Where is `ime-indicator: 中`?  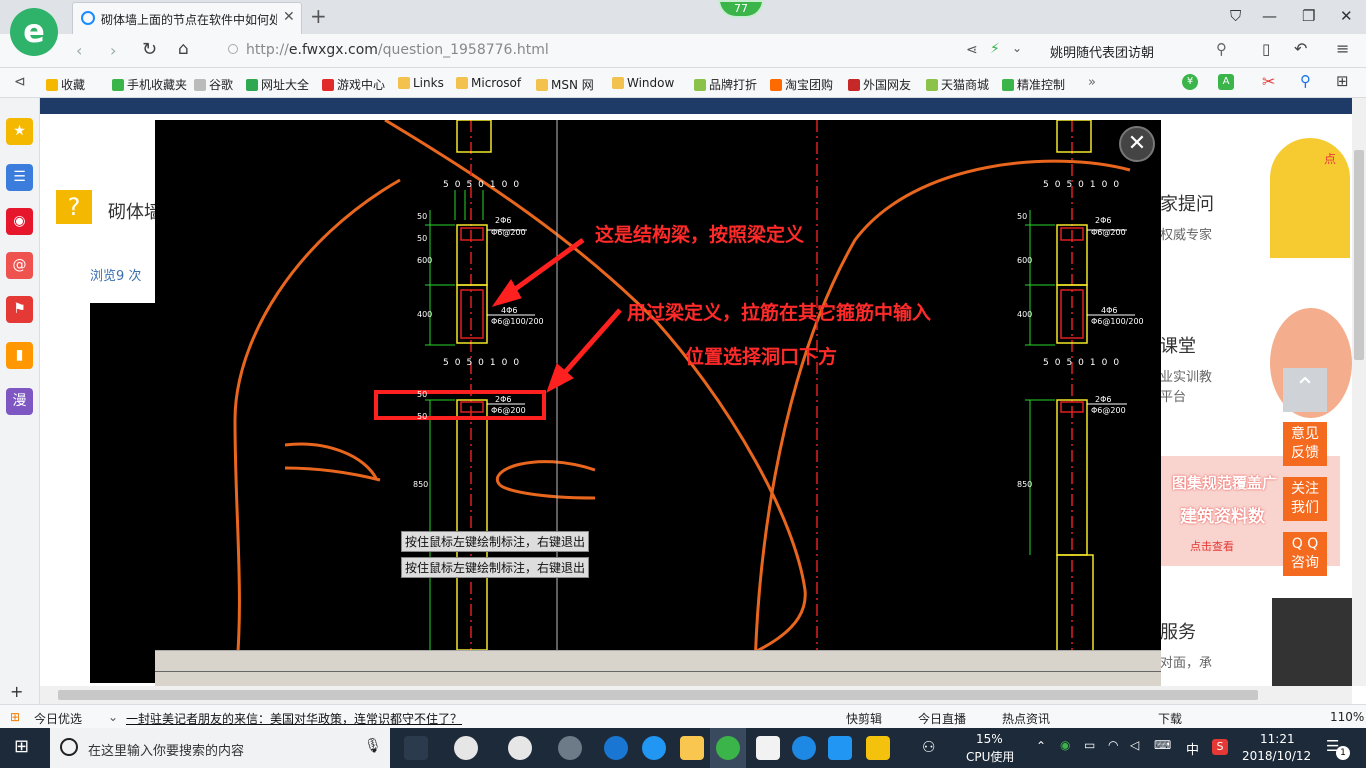 ime-indicator: 中 is located at coordinates (1192, 748).